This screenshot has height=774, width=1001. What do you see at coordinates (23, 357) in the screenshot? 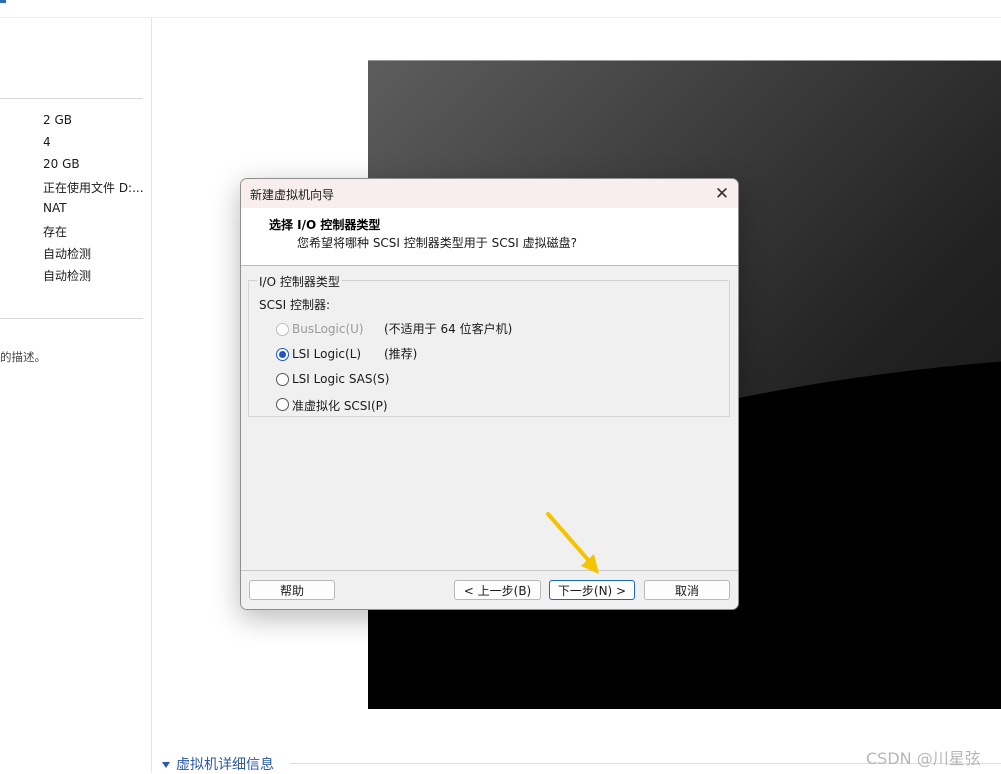
I see `description-text: 的描述。` at bounding box center [23, 357].